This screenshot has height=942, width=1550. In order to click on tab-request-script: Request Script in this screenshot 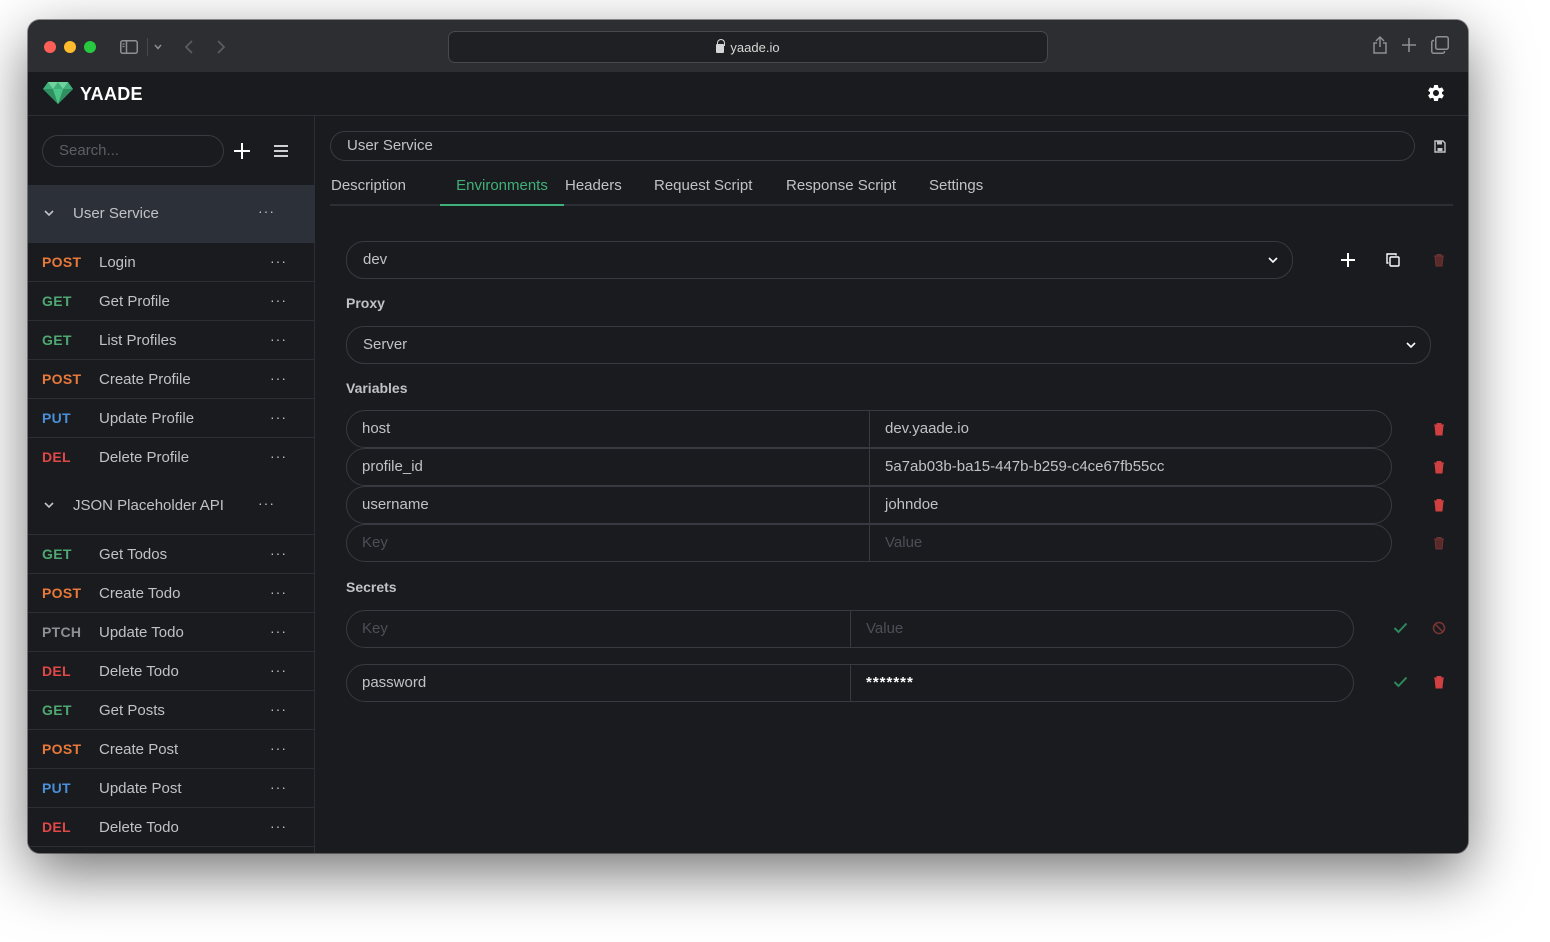, I will do `click(703, 191)`.